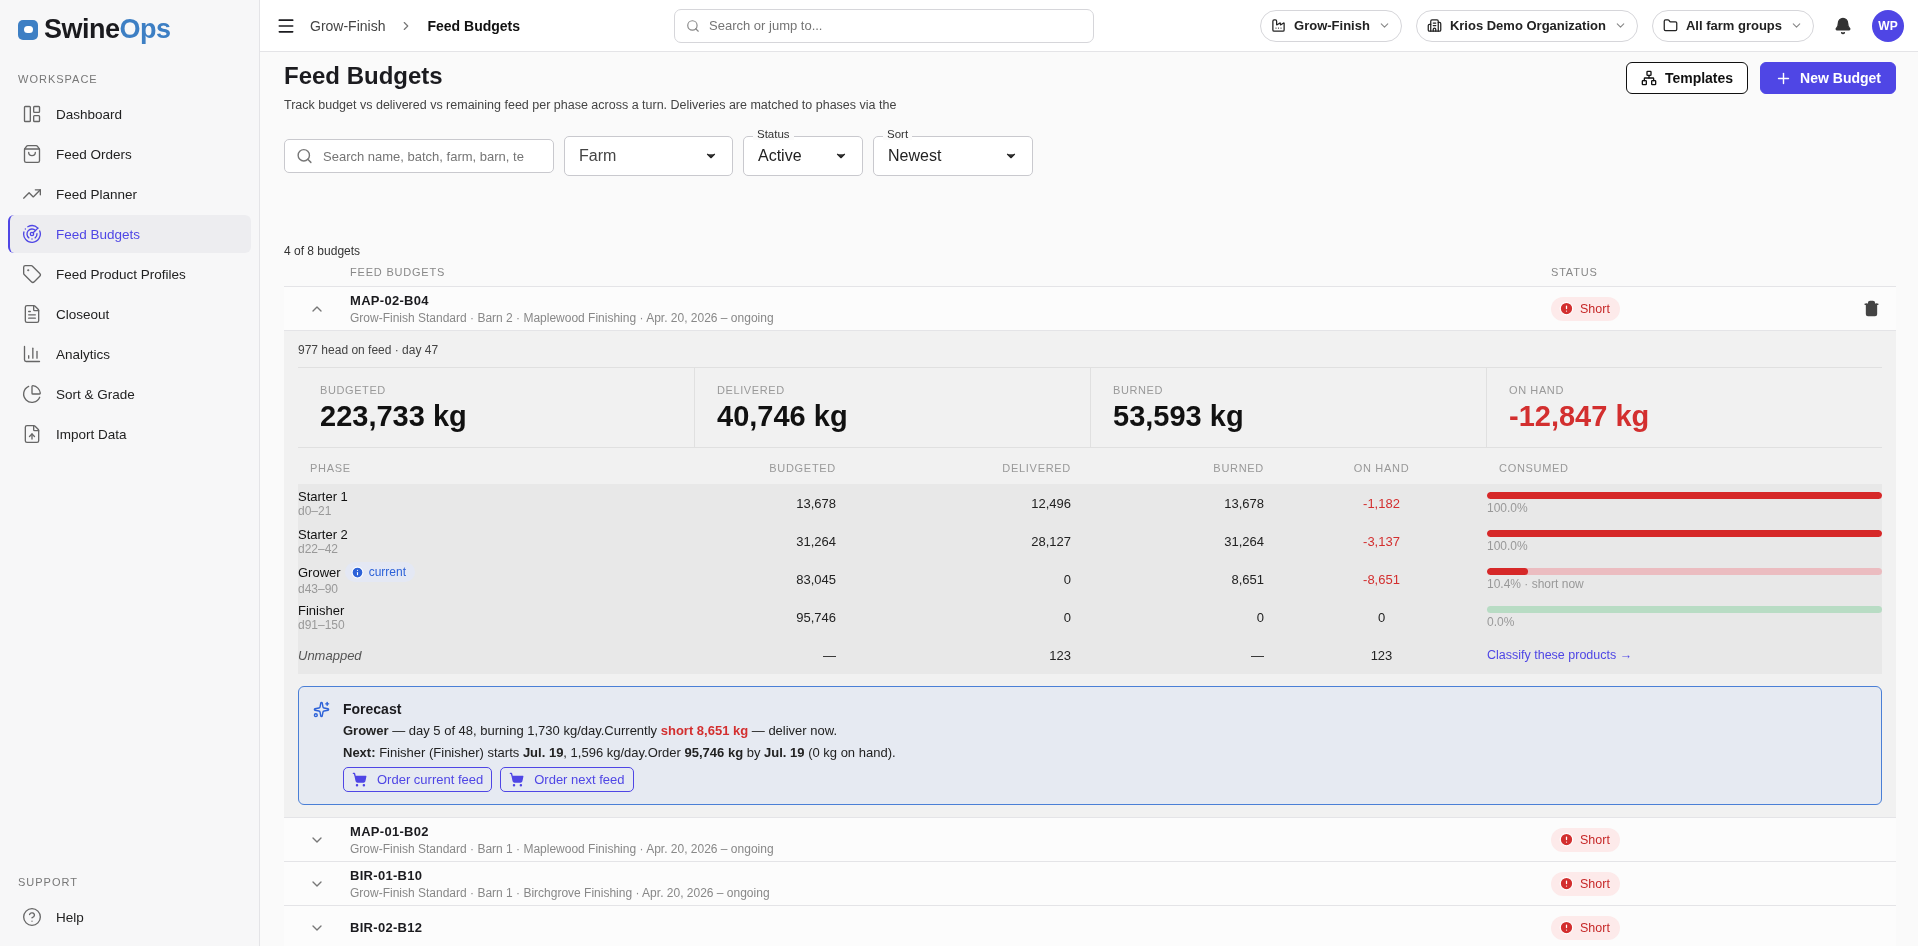 This screenshot has width=1918, height=946. I want to click on page-subtitle: Track budget vs delivered vs remaining feed per phase across a turn. Deliveries are matched to phases via the, so click(590, 105).